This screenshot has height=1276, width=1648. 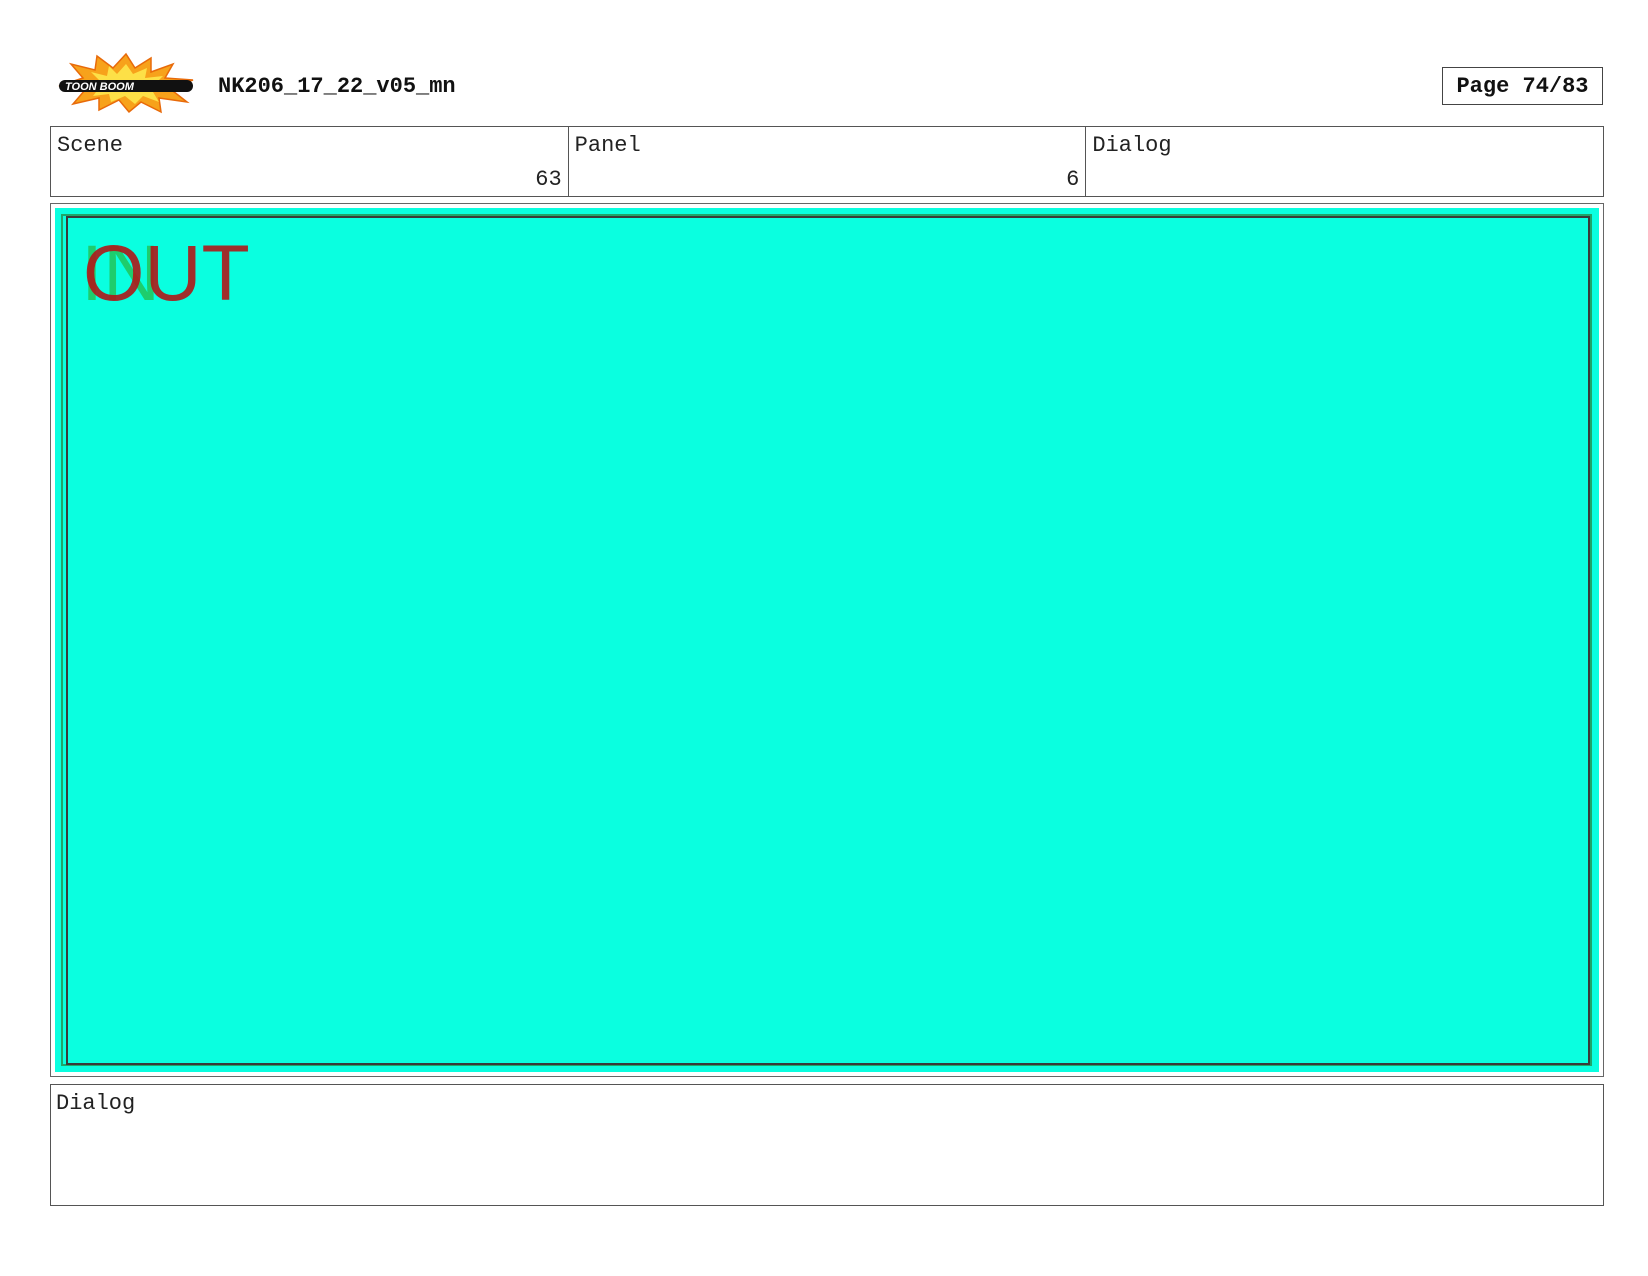 What do you see at coordinates (166, 272) in the screenshot?
I see `out-marker: OUT` at bounding box center [166, 272].